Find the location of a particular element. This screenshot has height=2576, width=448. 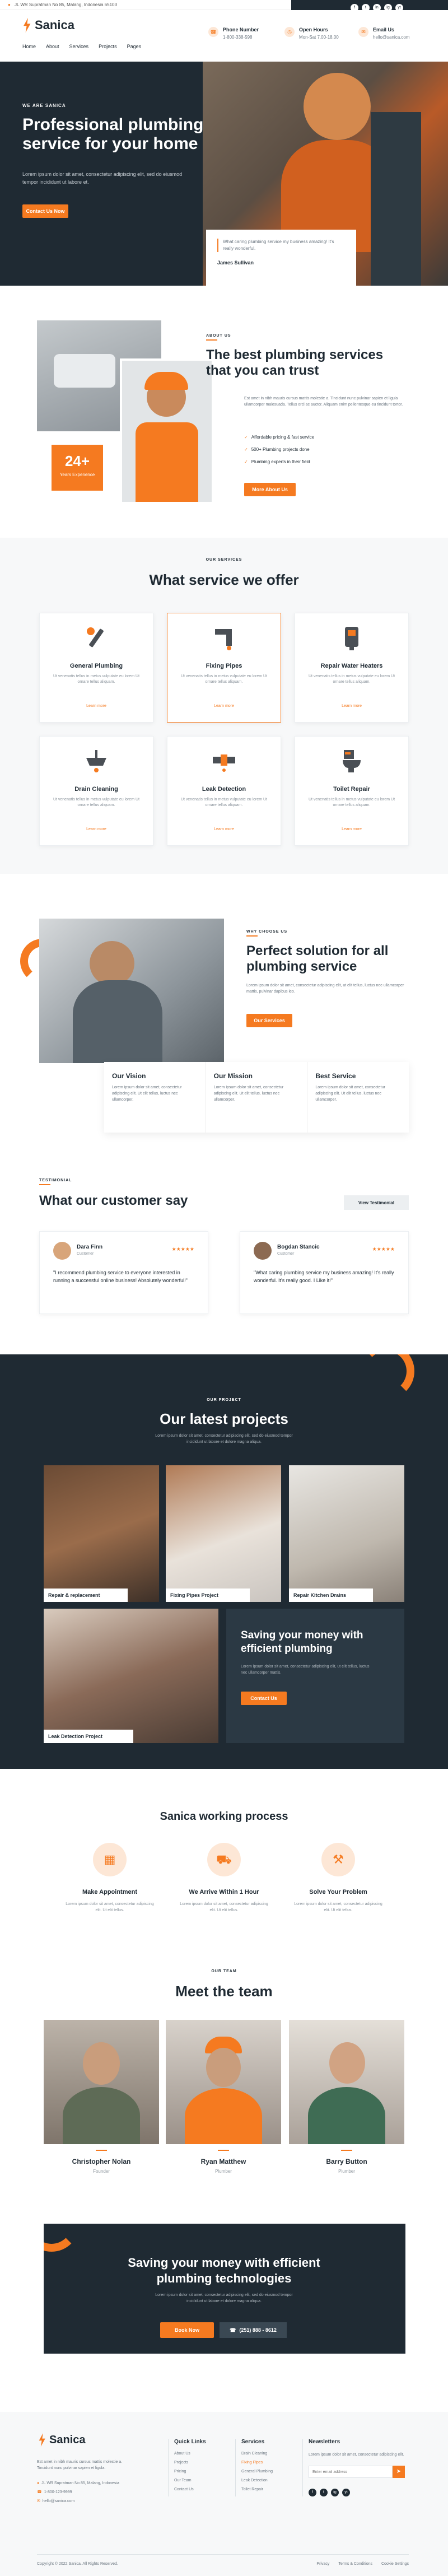

team-member: Christopher Nolan Founder is located at coordinates (102, 2104).